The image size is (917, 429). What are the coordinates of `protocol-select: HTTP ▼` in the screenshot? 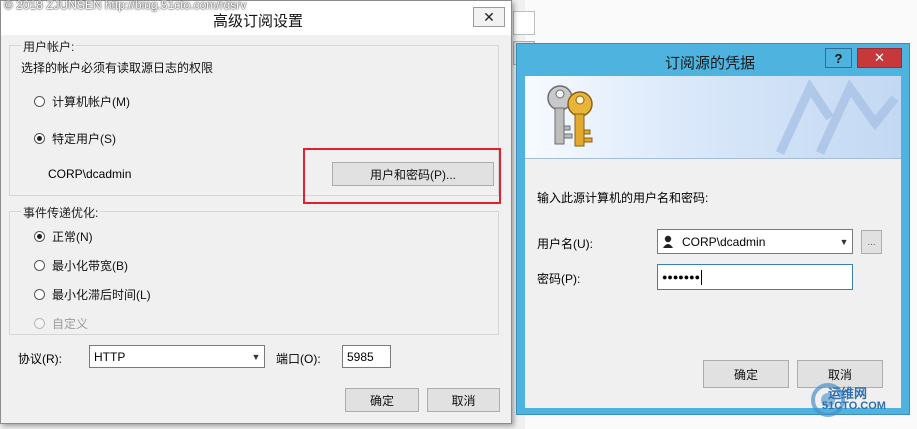 It's located at (177, 356).